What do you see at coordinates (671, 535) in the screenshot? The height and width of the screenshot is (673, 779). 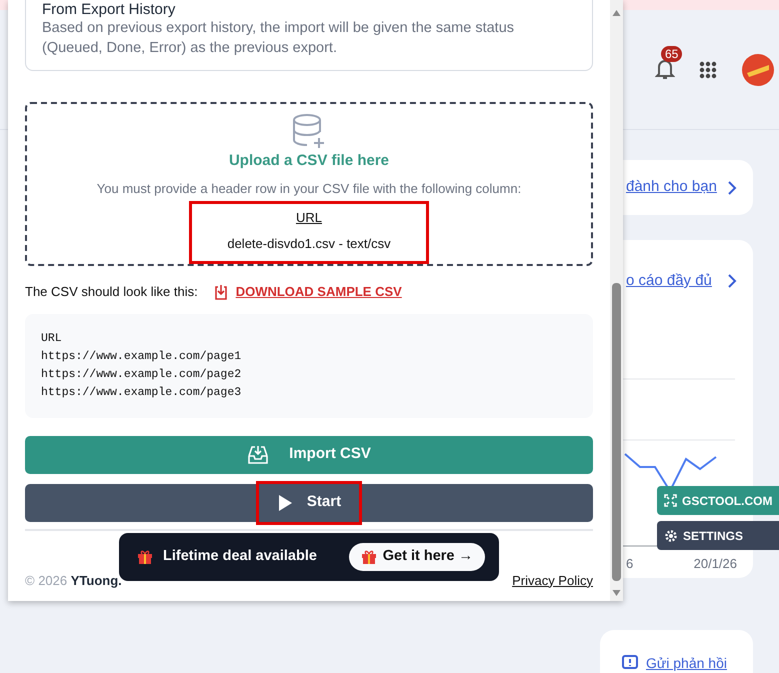 I see `settings-icon` at bounding box center [671, 535].